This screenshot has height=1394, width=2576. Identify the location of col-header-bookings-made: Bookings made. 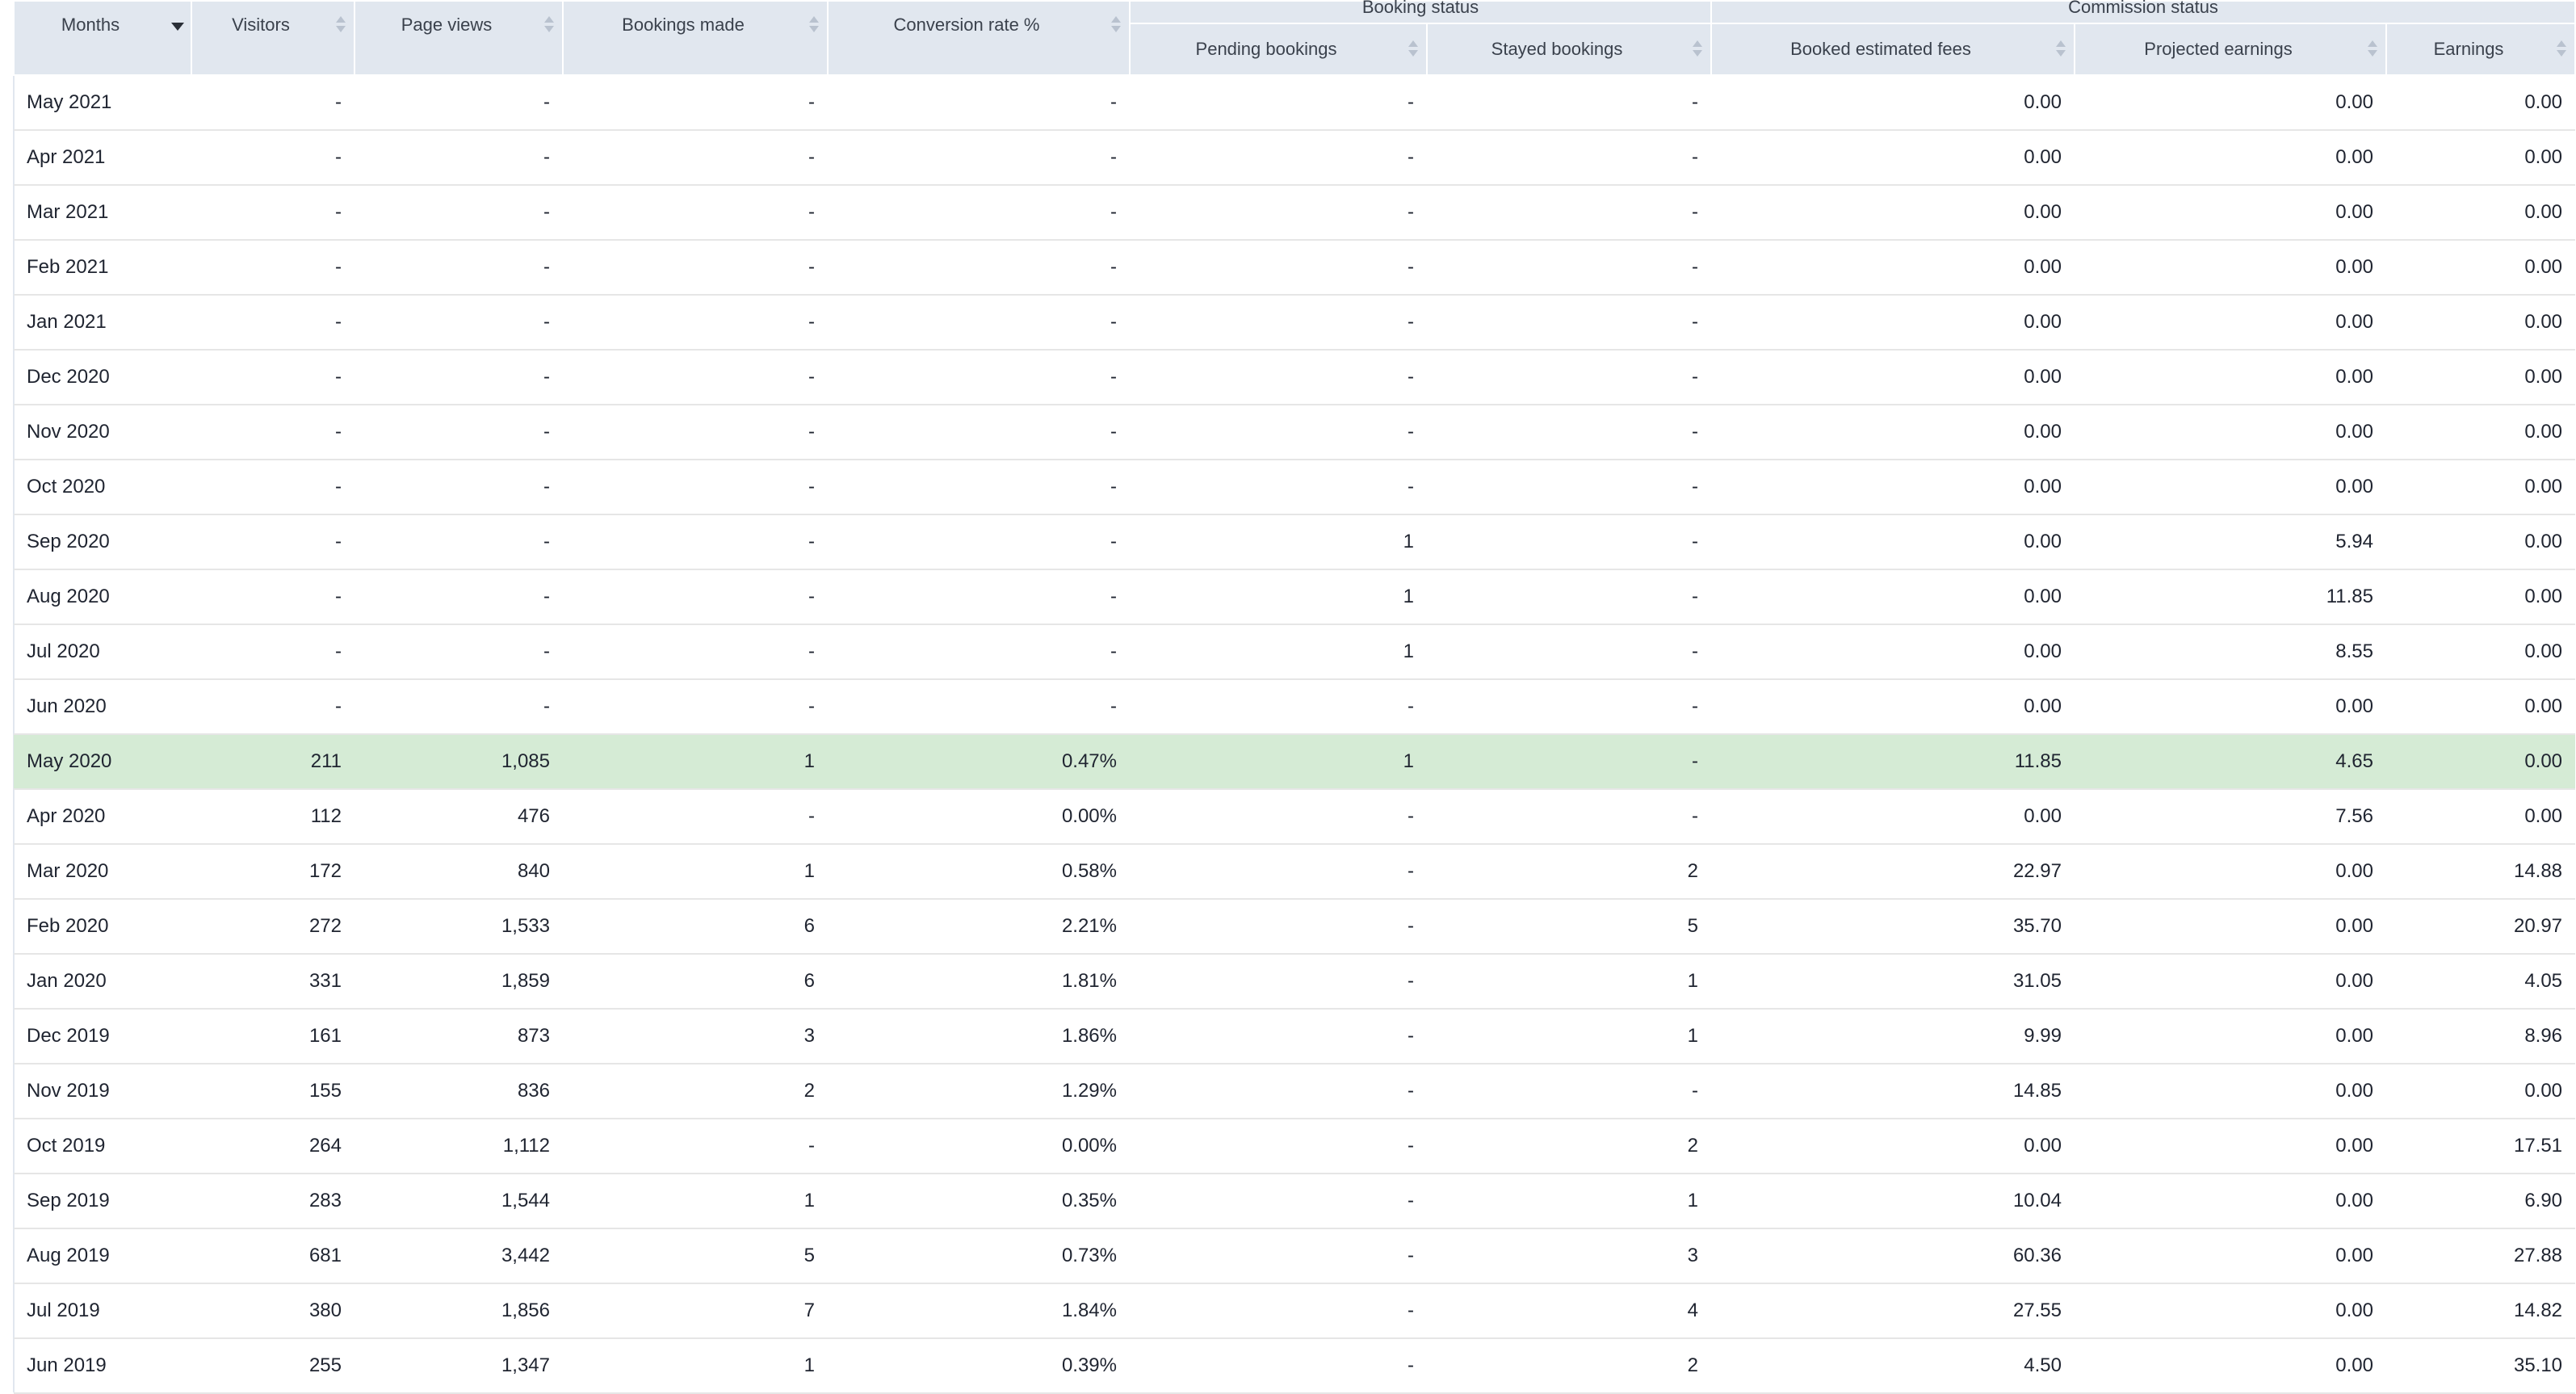
(695, 38).